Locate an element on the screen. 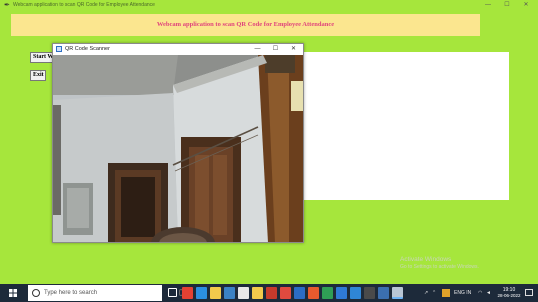 The height and width of the screenshot is (302, 538). taskbar-clock: 19:10 28-06-2022 is located at coordinates (509, 293).